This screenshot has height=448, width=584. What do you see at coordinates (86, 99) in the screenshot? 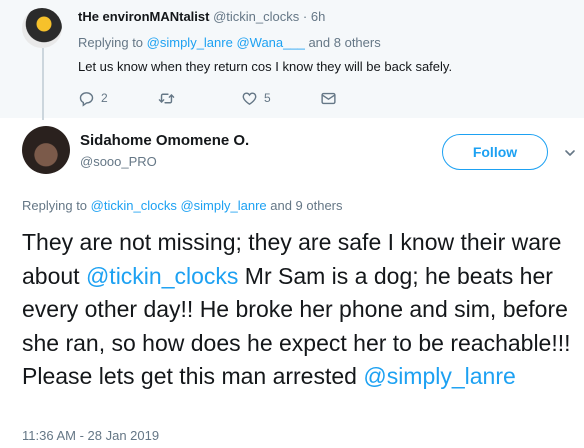
I see `reply-icon` at bounding box center [86, 99].